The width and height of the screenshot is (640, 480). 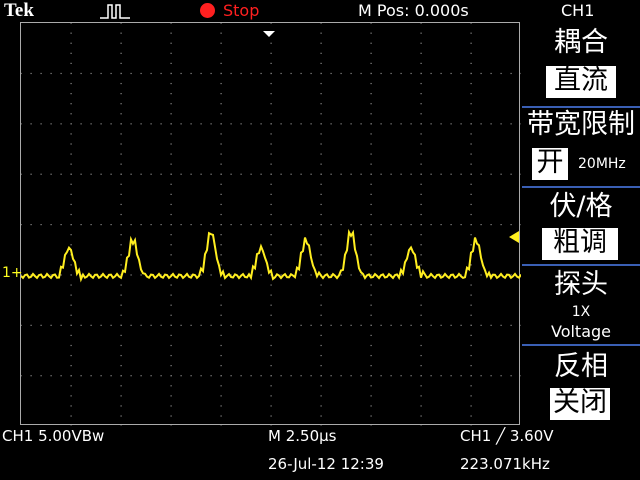 What do you see at coordinates (12, 273) in the screenshot?
I see `ch1-ground-marker: 1+` at bounding box center [12, 273].